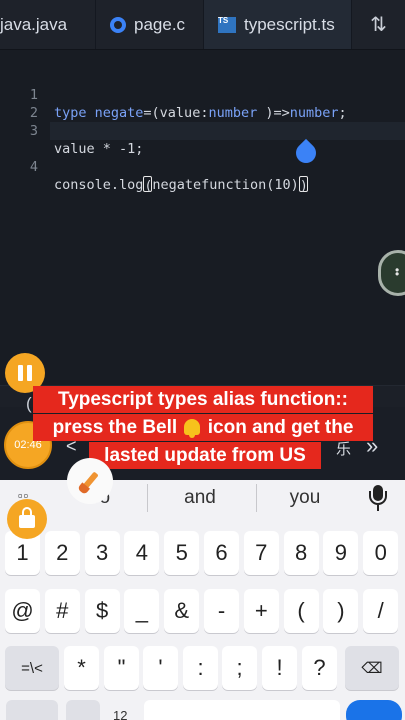 The height and width of the screenshot is (720, 405). I want to click on key-row2-1: #, so click(62, 611).